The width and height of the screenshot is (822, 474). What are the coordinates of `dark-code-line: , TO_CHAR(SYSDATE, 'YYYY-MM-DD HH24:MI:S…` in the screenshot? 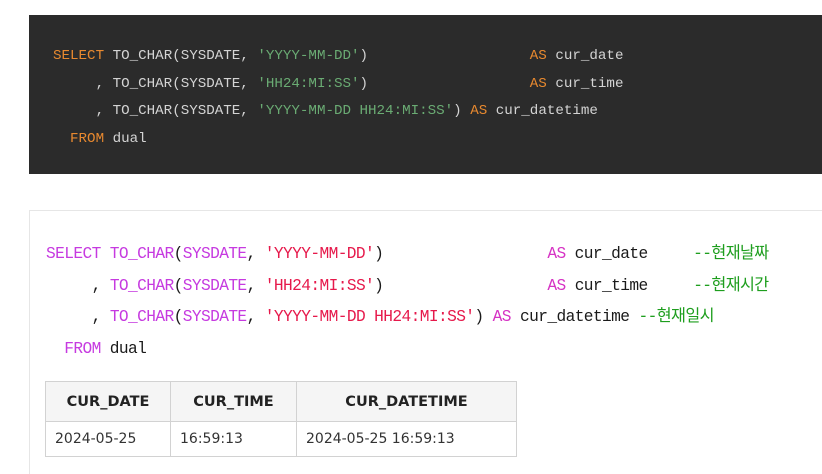 It's located at (325, 111).